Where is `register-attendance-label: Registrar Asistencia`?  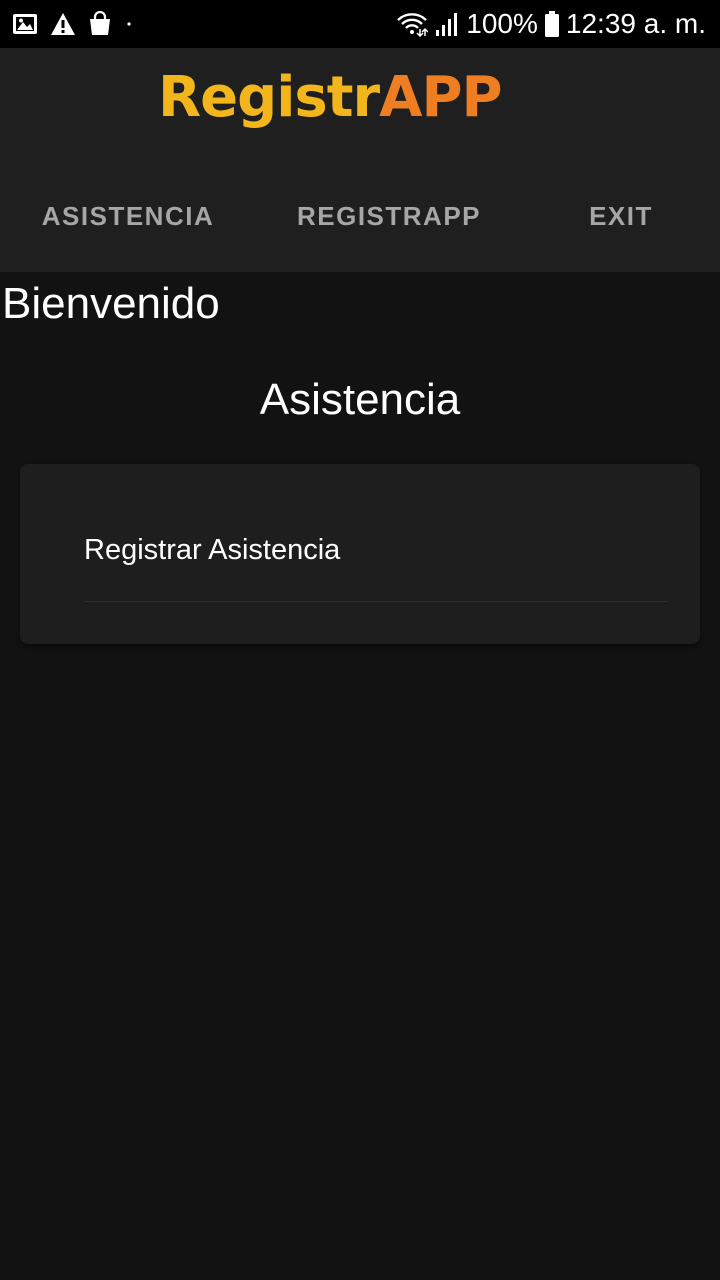
register-attendance-label: Registrar Asistencia is located at coordinates (212, 550).